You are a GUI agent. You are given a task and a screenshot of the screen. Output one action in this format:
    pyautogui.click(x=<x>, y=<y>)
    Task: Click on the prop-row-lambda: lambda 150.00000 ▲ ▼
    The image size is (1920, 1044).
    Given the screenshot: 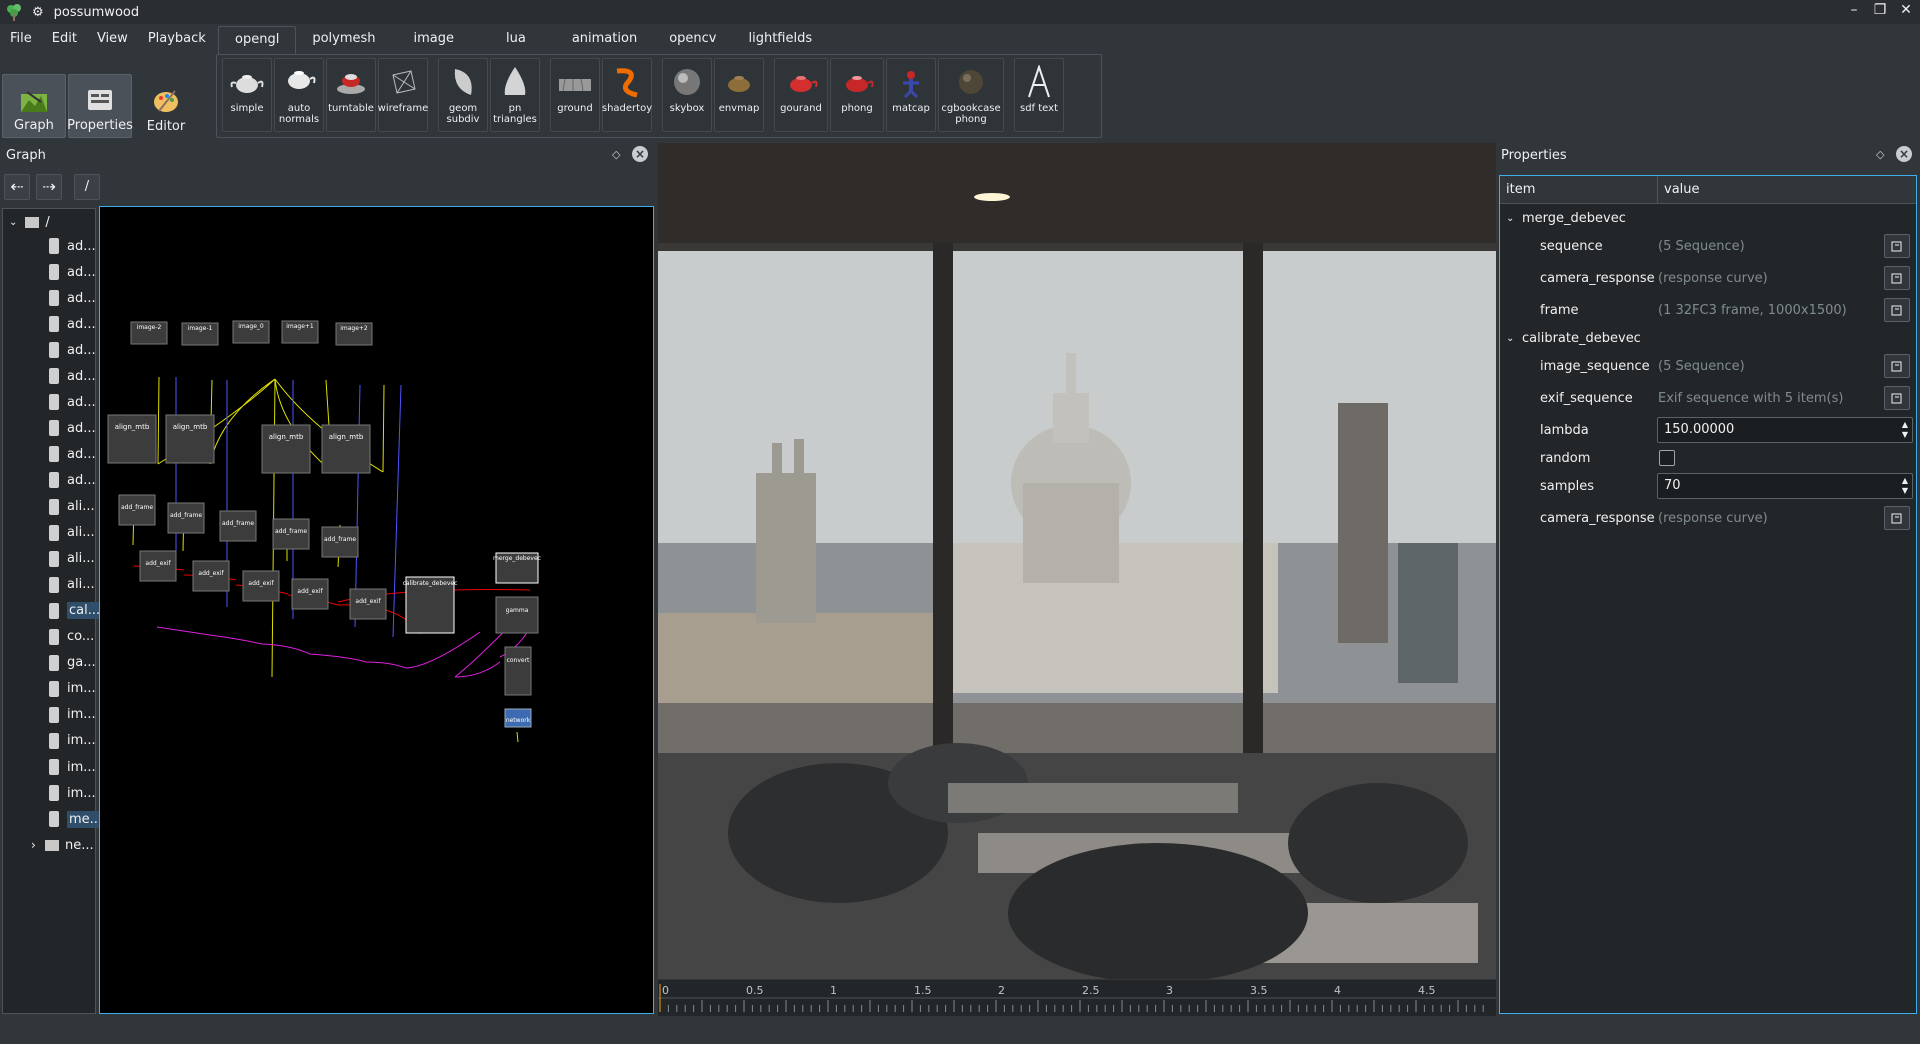 What is the action you would take?
    pyautogui.click(x=1708, y=430)
    